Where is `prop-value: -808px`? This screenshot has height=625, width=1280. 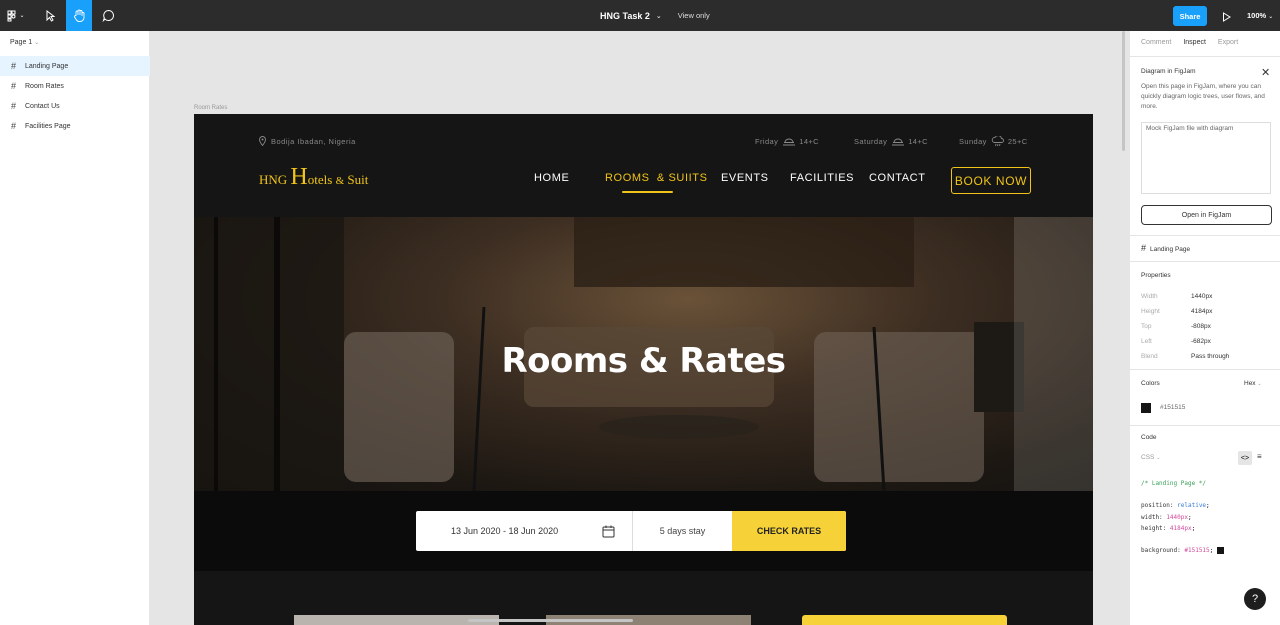
prop-value: -808px is located at coordinates (1201, 326).